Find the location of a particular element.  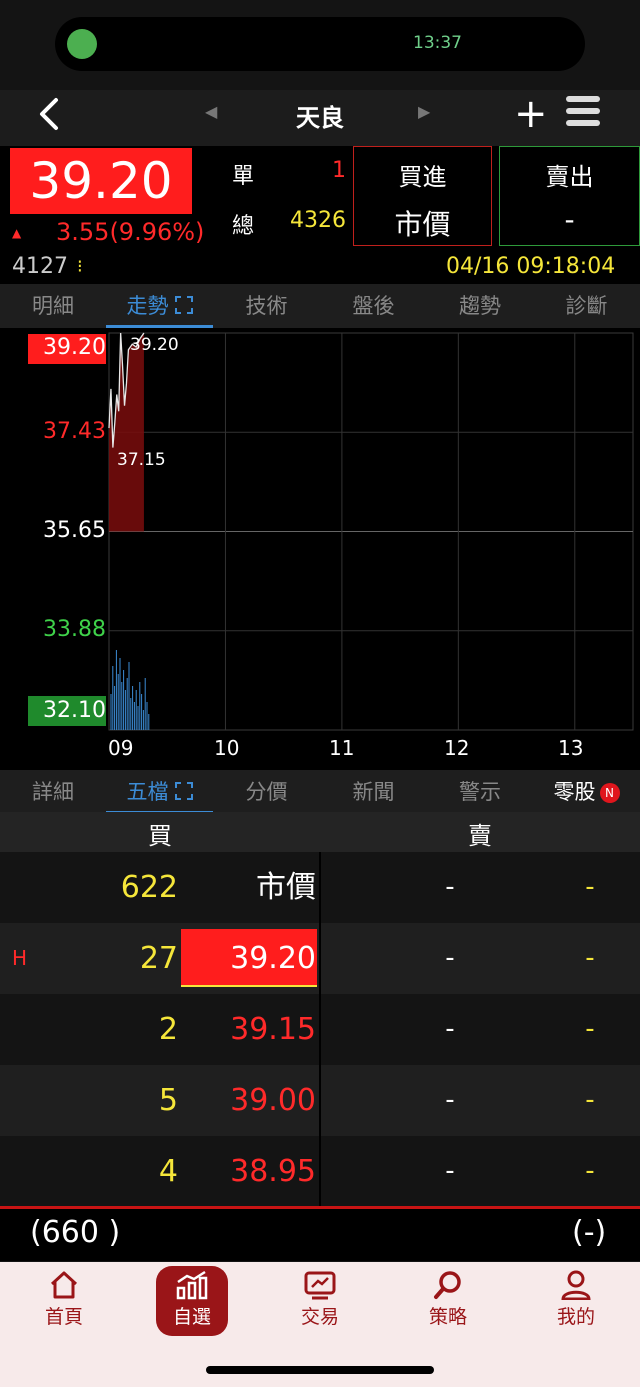

tab-technical: 技術 is located at coordinates (266, 306).